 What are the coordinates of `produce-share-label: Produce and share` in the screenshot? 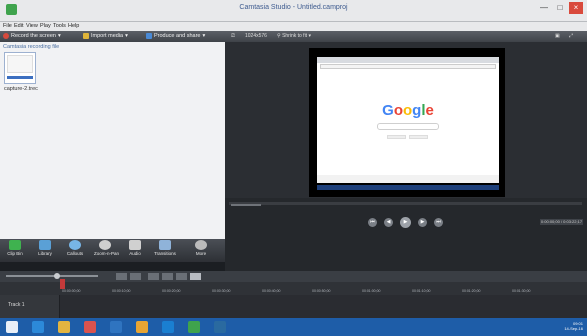 It's located at (177, 36).